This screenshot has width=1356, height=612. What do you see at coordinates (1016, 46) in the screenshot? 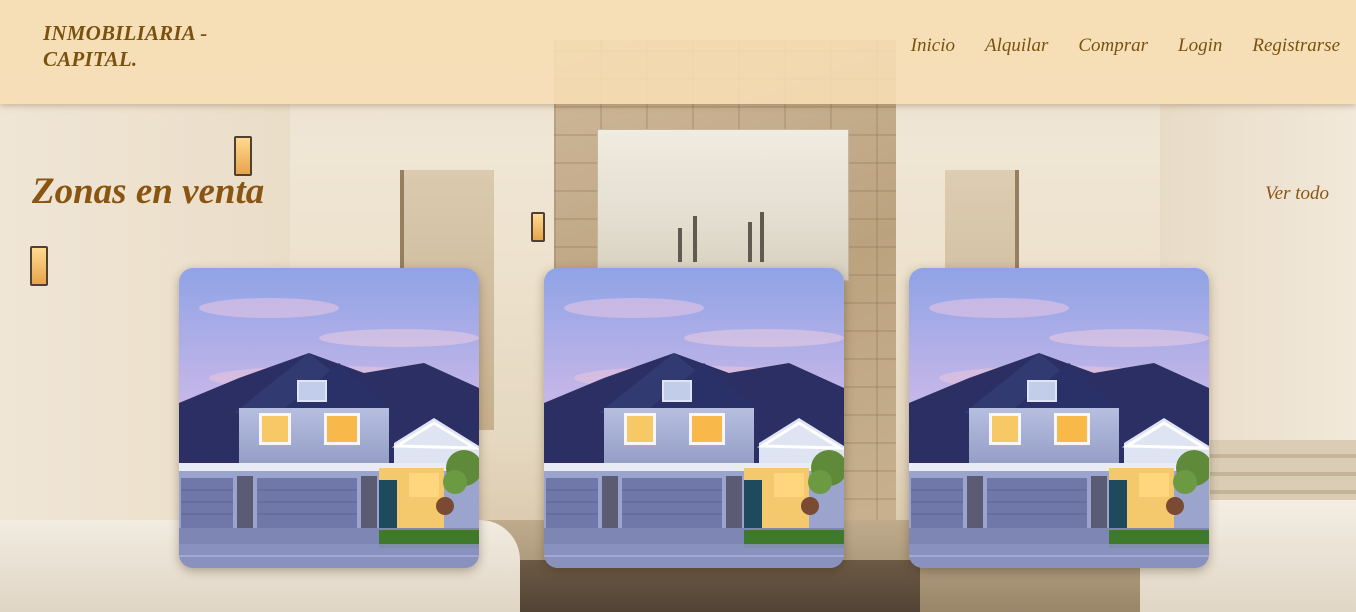
I see `nav-link-alquilar: Alquilar` at bounding box center [1016, 46].